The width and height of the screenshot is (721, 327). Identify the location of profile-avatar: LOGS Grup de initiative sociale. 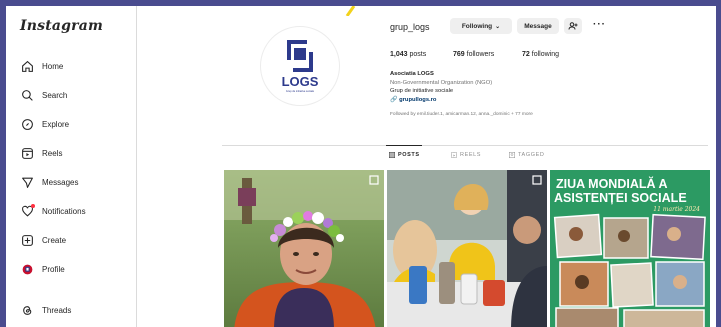
(300, 66).